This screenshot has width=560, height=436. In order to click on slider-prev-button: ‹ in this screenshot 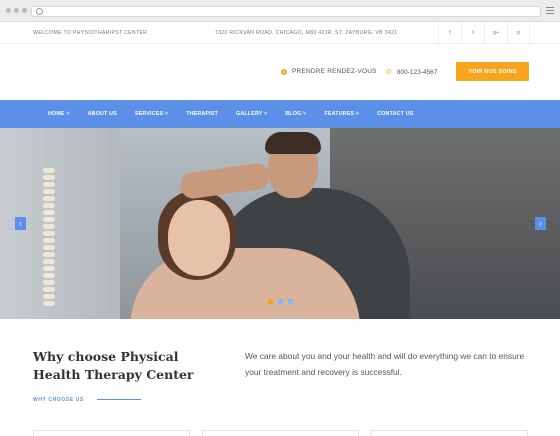, I will do `click(20, 223)`.